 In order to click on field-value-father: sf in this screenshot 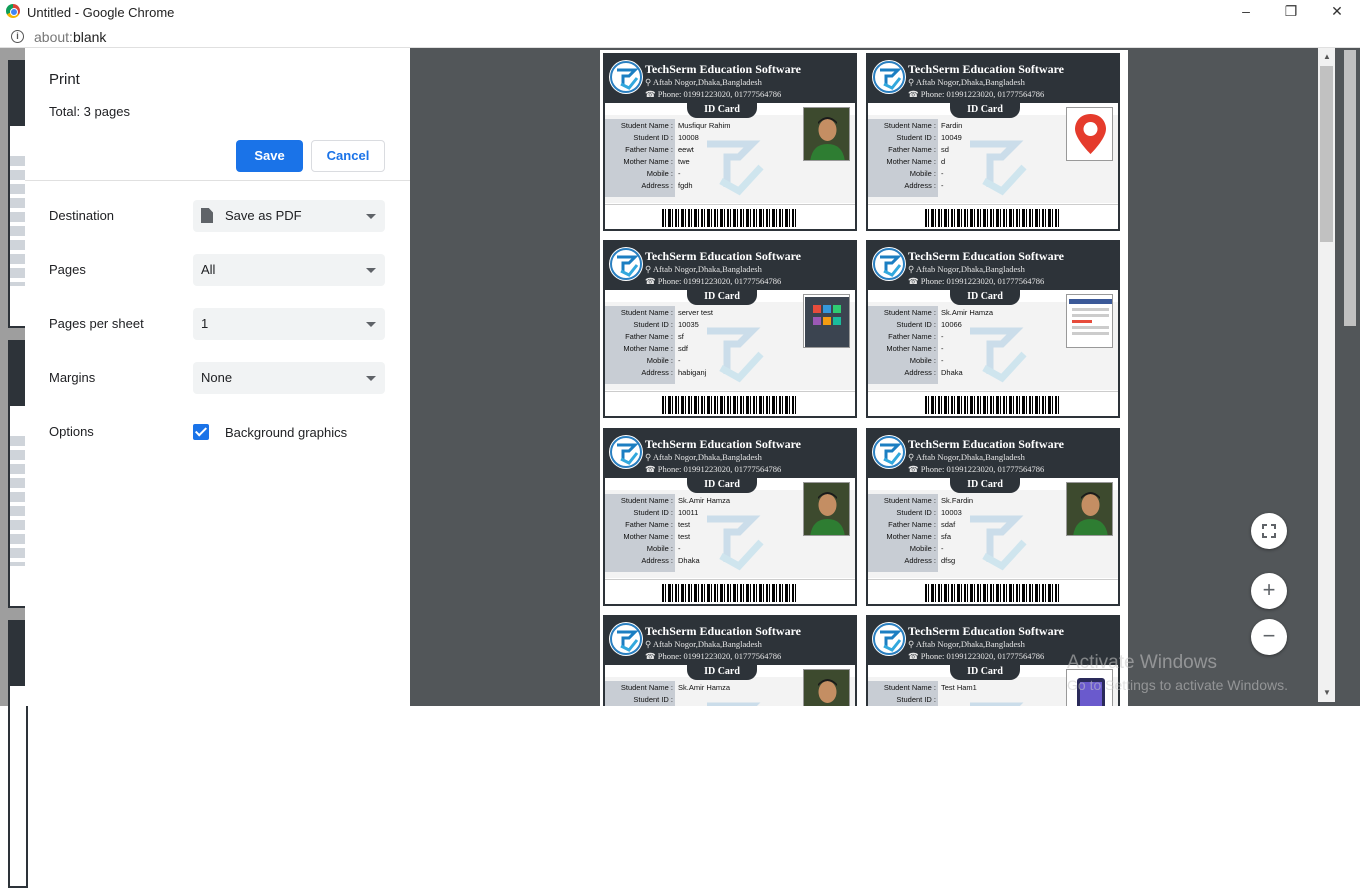, I will do `click(681, 336)`.